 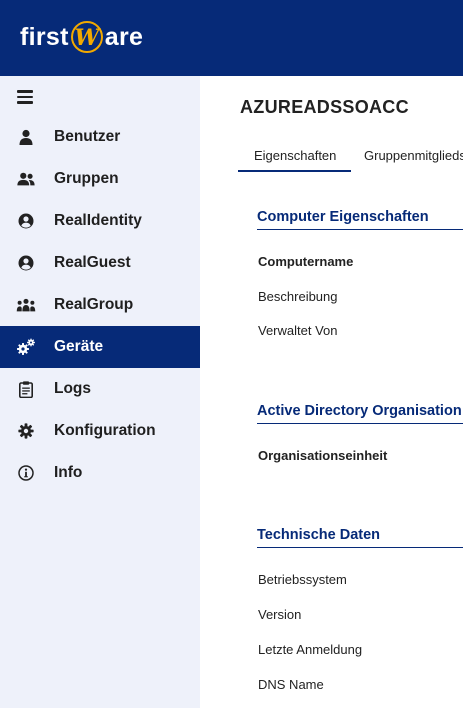 I want to click on section-title-computer-eigenschaften: Computer Eigenschaften, so click(x=343, y=217).